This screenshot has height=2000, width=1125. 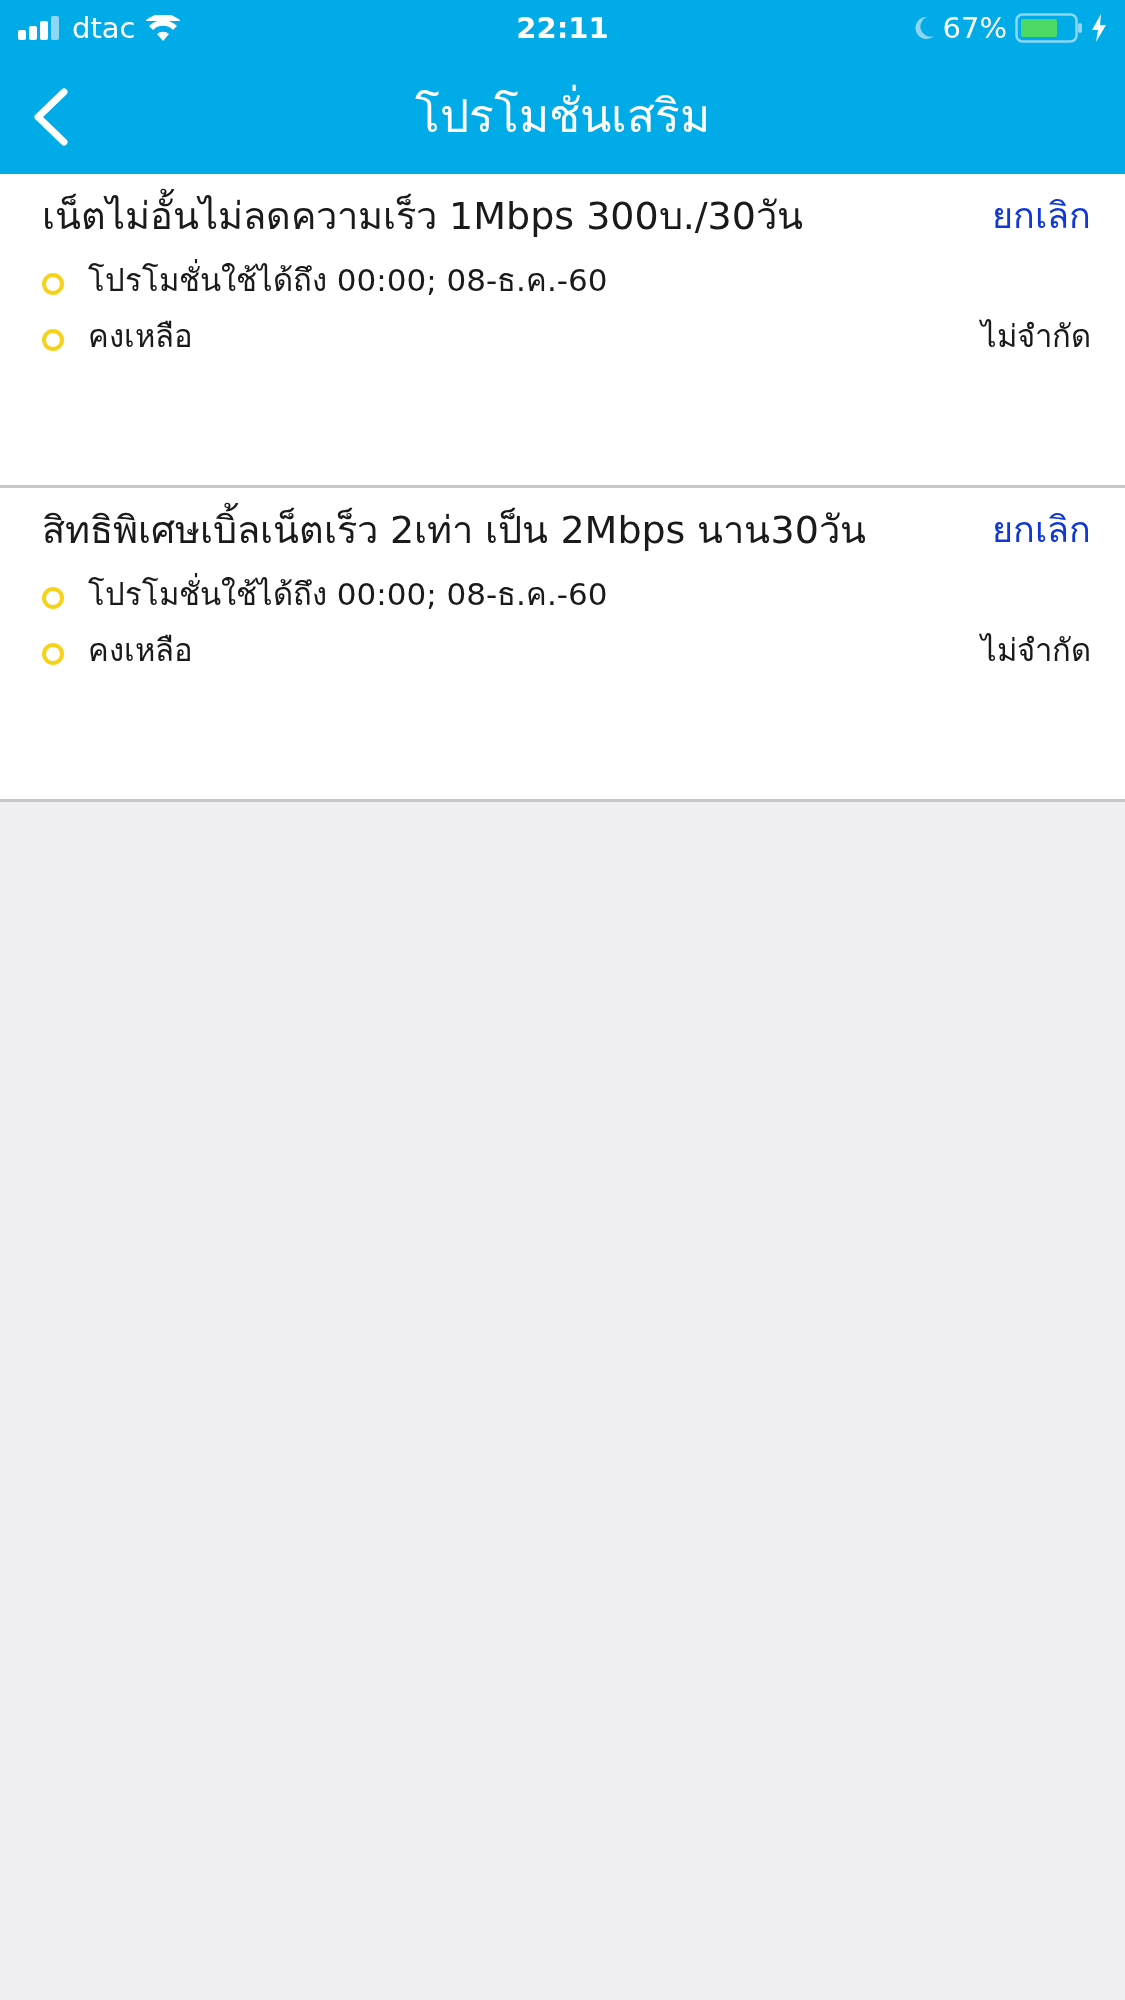 I want to click on signal-icon, so click(x=40, y=28).